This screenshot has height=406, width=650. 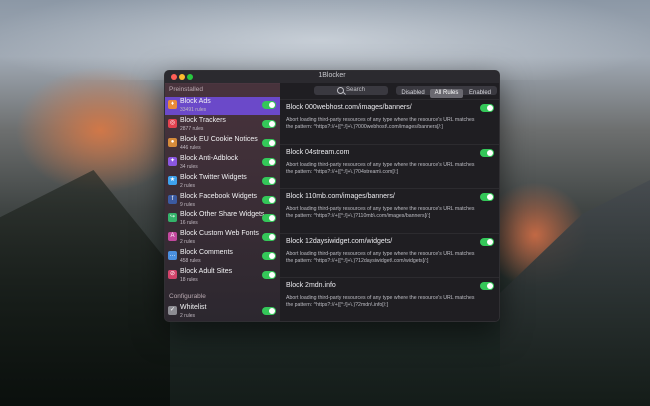 What do you see at coordinates (187, 296) in the screenshot?
I see `section-header-configurable: Configurable` at bounding box center [187, 296].